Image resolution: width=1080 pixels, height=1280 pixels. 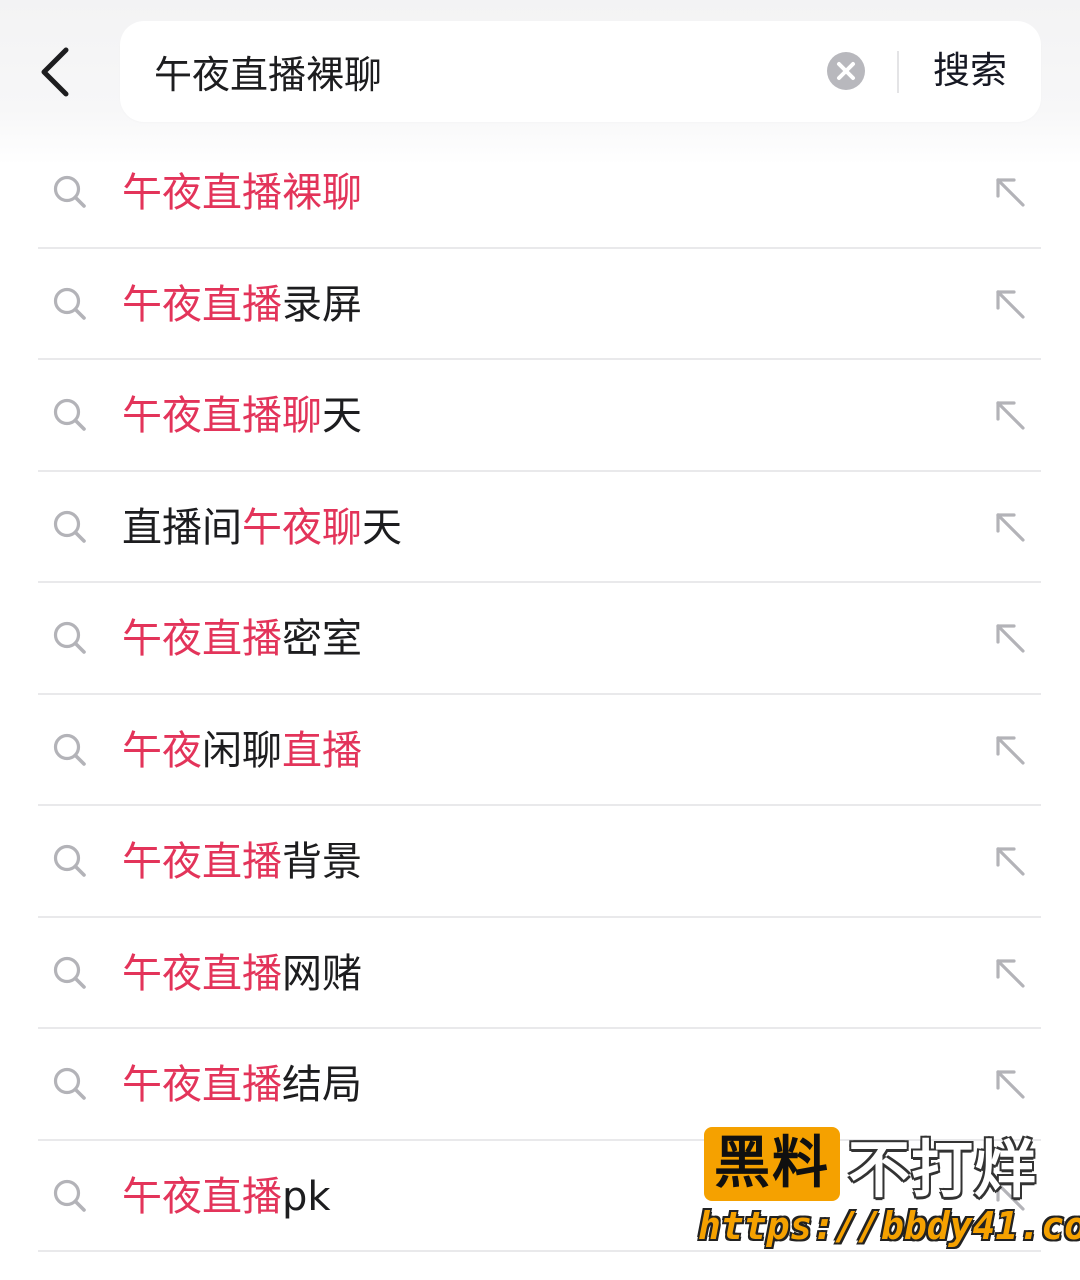 I want to click on search-box: 搜索, so click(x=580, y=71).